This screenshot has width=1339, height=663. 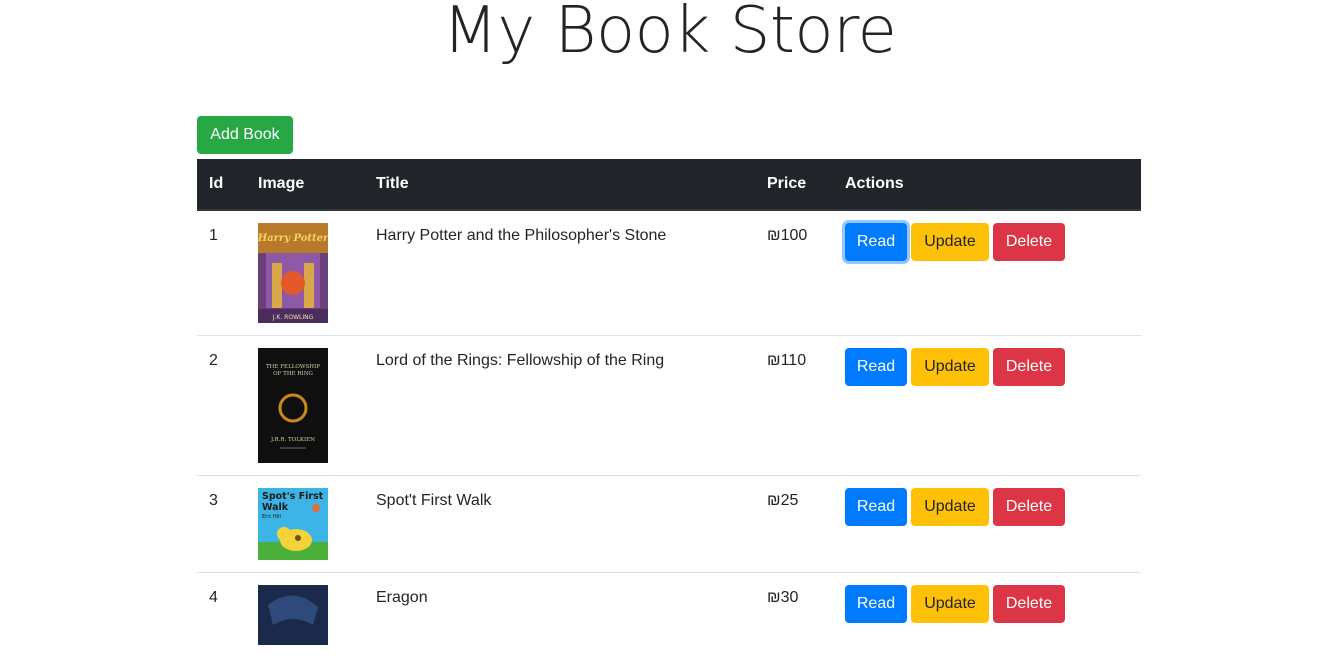 I want to click on column-header-image: Image, so click(x=305, y=185).